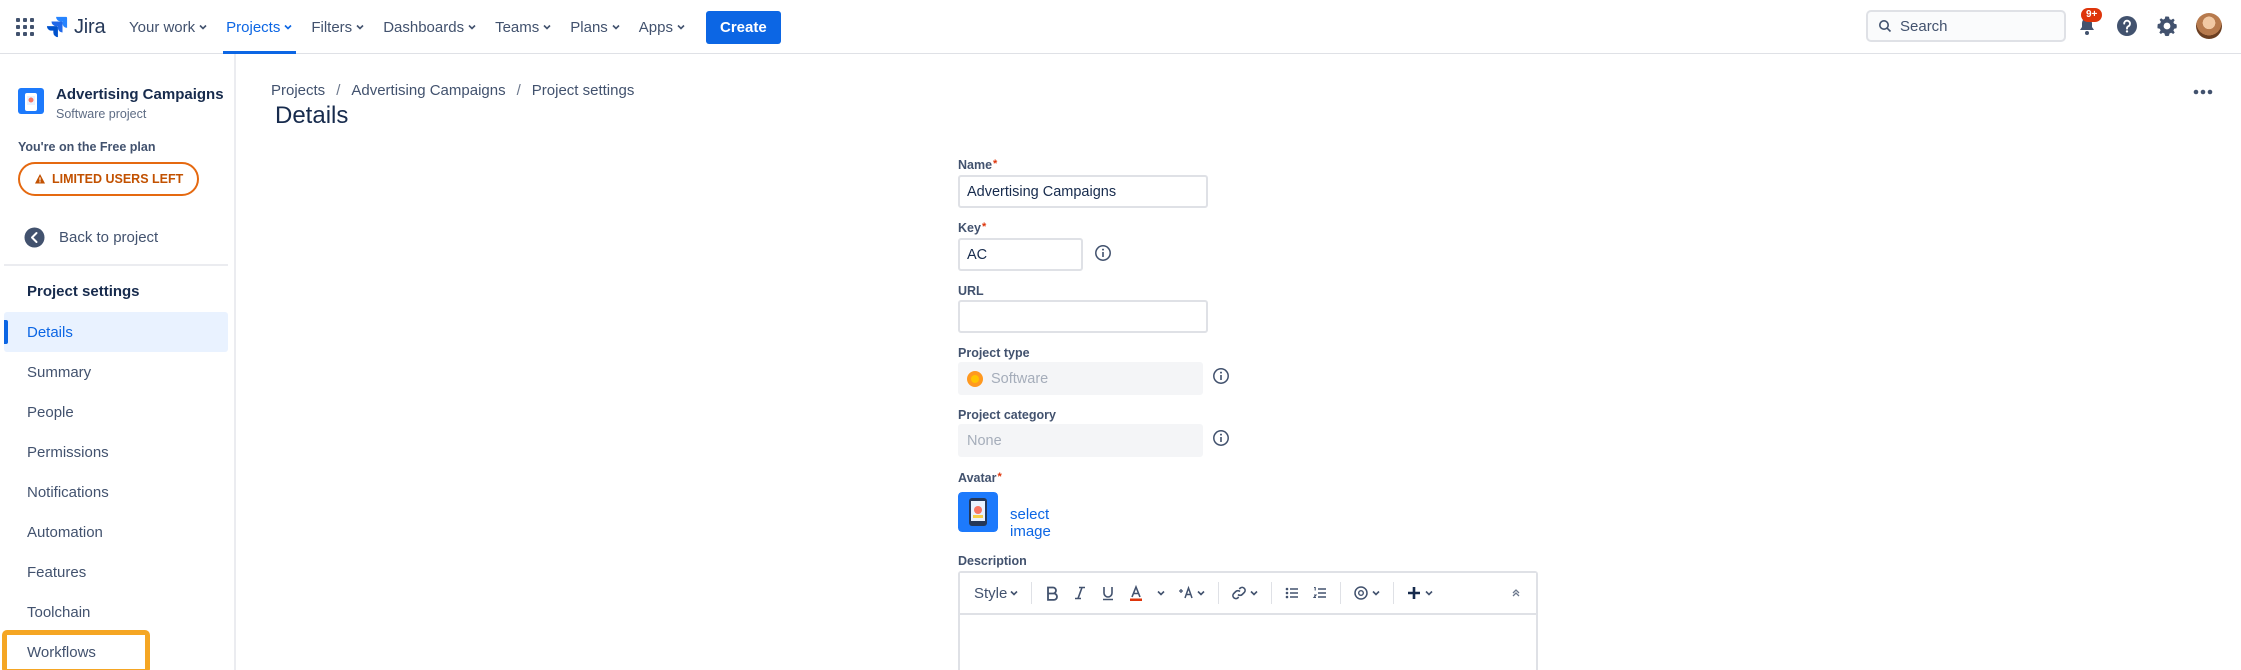  I want to click on avatar-label: Avatar*, so click(980, 478).